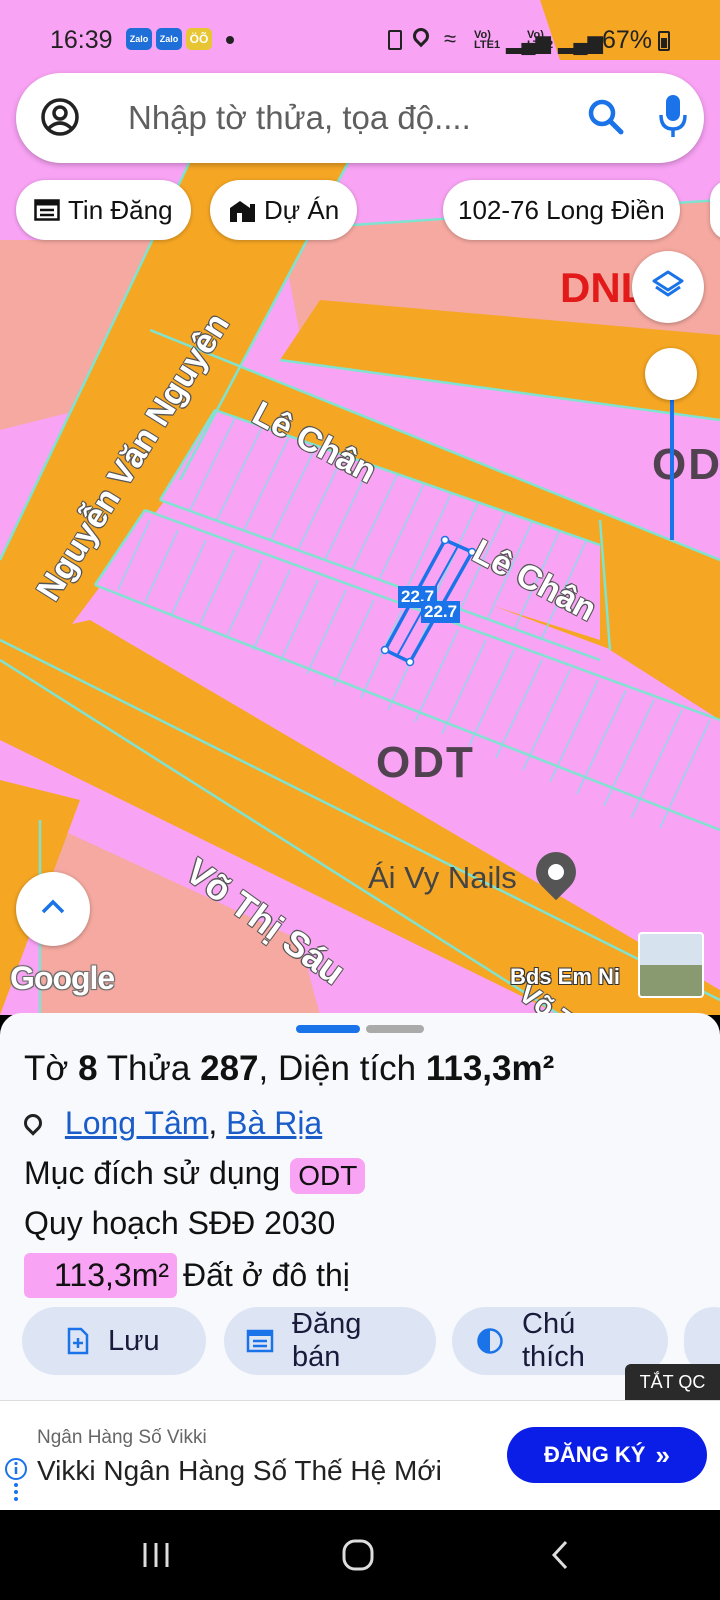  I want to click on street-view-label: Bds Em Ni, so click(565, 977).